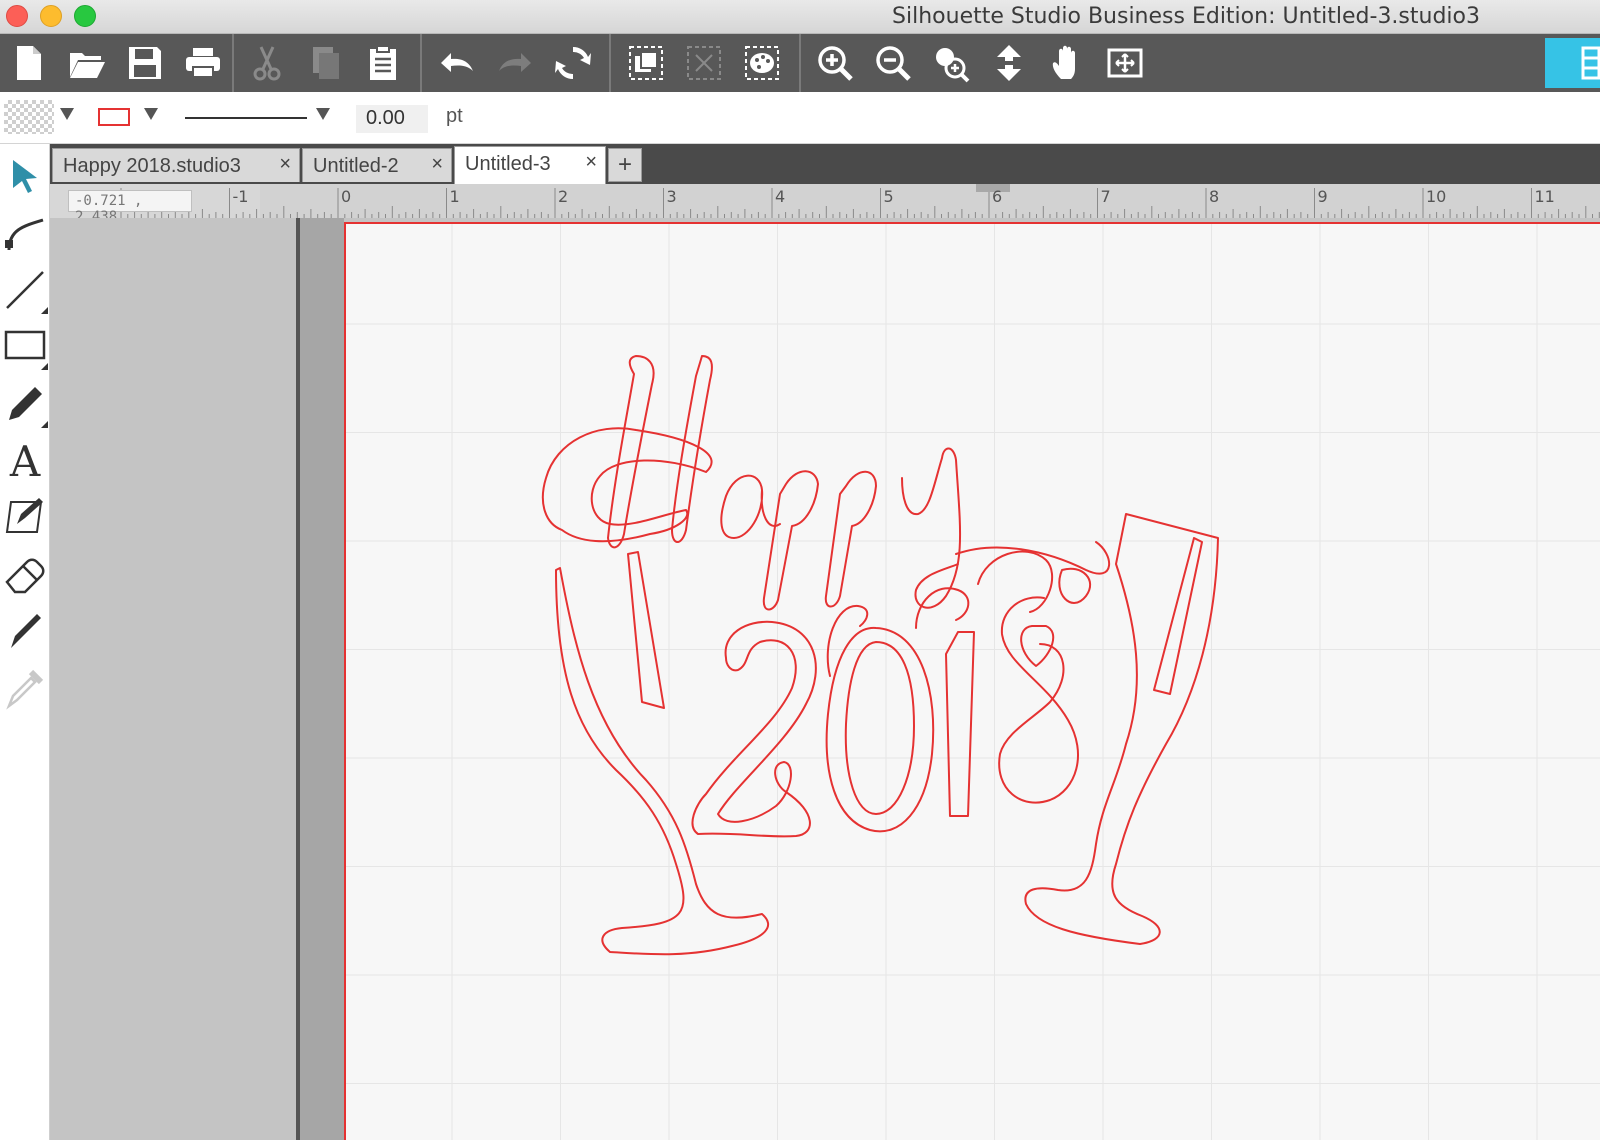 This screenshot has height=1140, width=1600. I want to click on new-document-button, so click(29, 63).